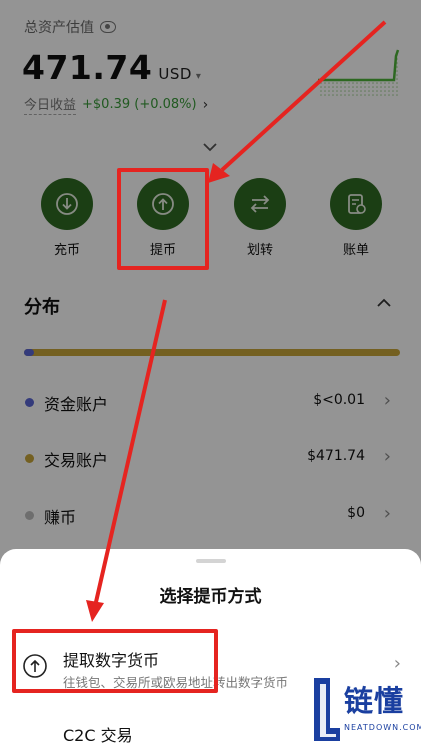 This screenshot has height=743, width=421. Describe the element at coordinates (98, 732) in the screenshot. I see `c2c-trade-option: C2C 交易` at that location.